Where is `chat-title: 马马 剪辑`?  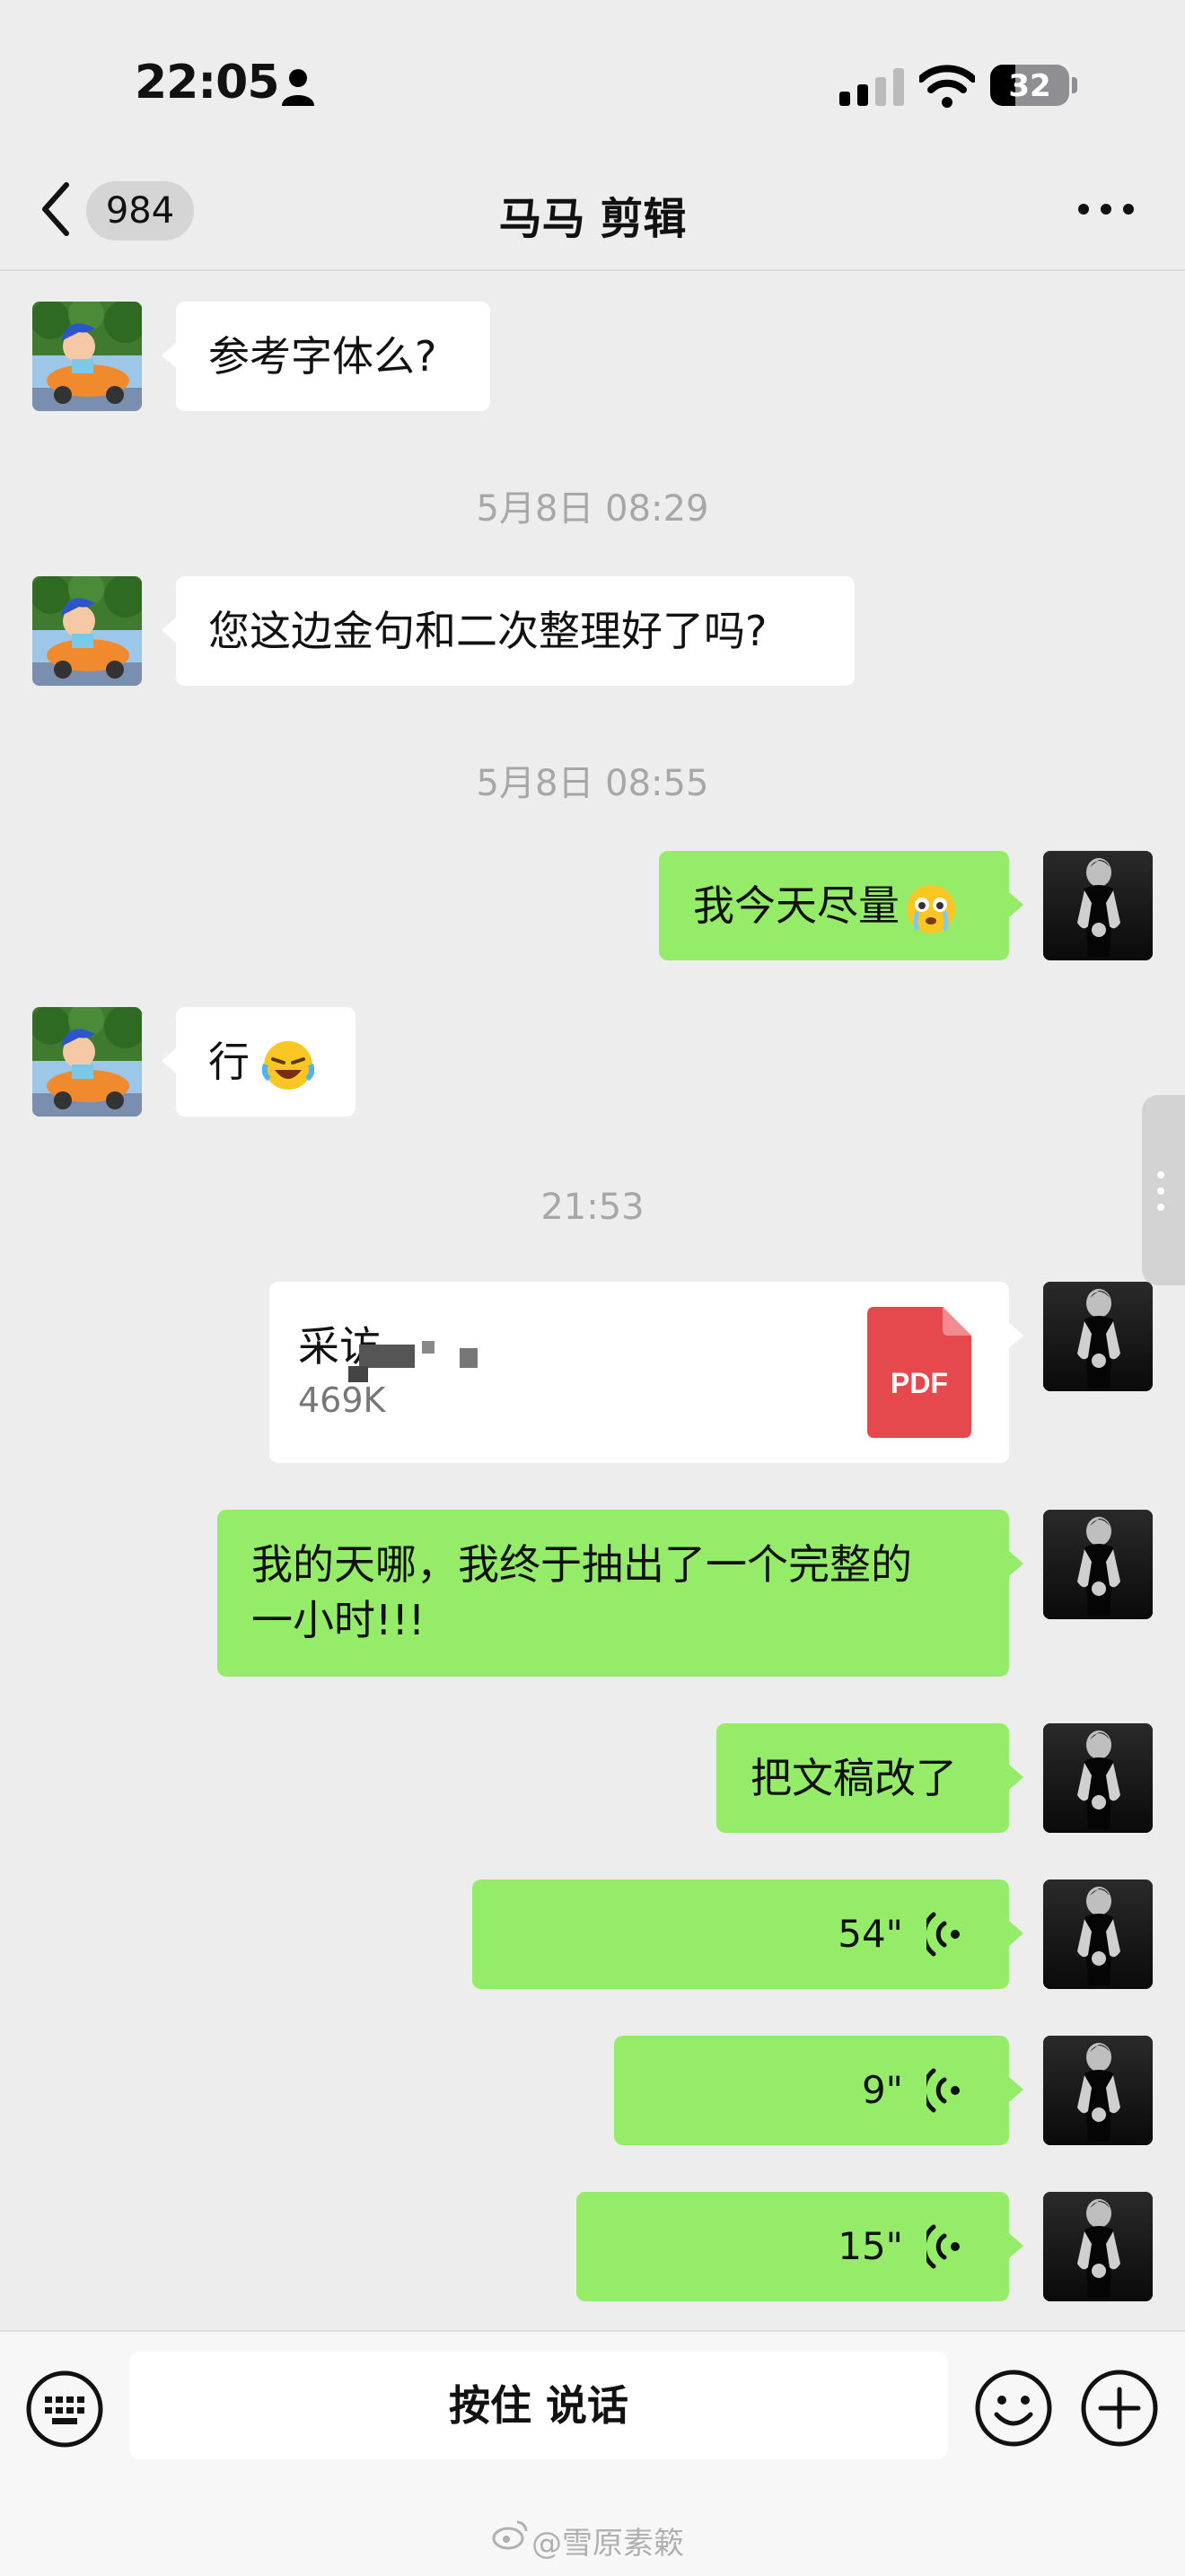
chat-title: 马马 剪辑 is located at coordinates (592, 219).